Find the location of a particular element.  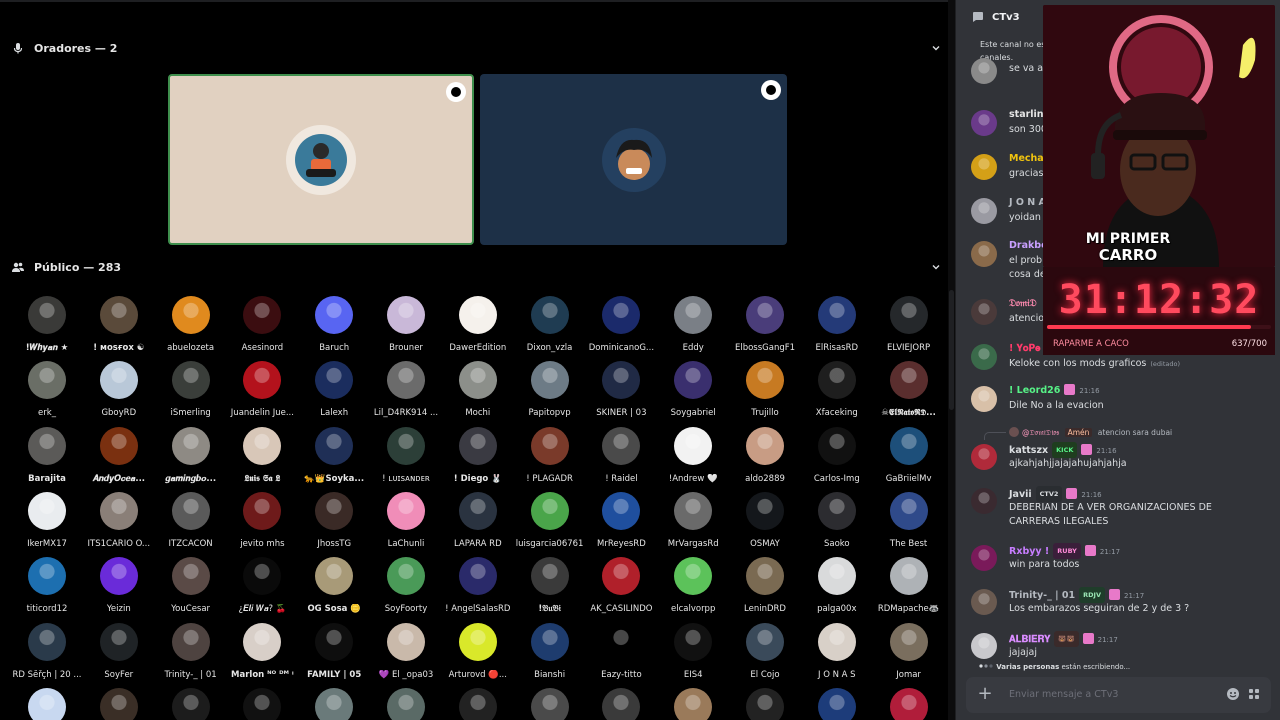

audience-member: Bianshi is located at coordinates (550, 651).